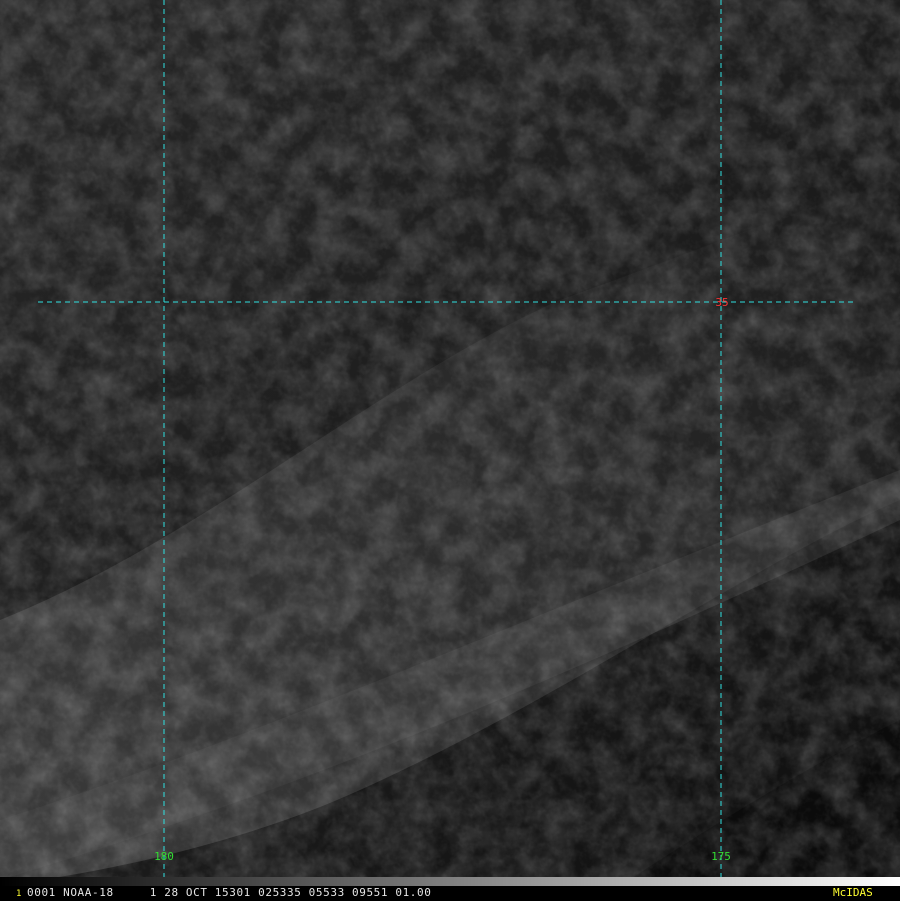 The height and width of the screenshot is (901, 900). What do you see at coordinates (721, 856) in the screenshot?
I see `longitude-label-175: 175` at bounding box center [721, 856].